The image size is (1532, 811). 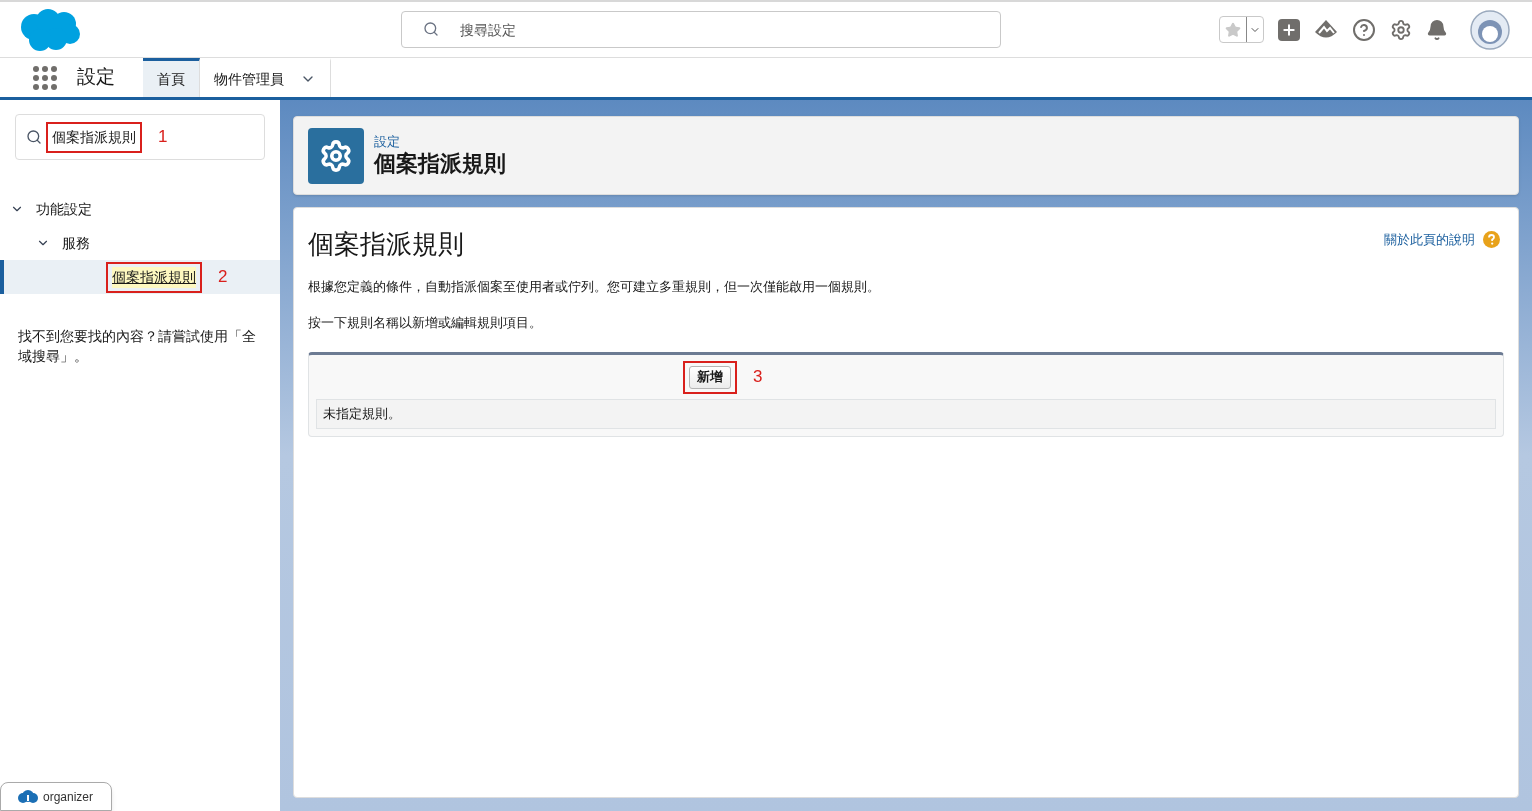 What do you see at coordinates (154, 277) in the screenshot?
I see `tree-link: 個案指派規則` at bounding box center [154, 277].